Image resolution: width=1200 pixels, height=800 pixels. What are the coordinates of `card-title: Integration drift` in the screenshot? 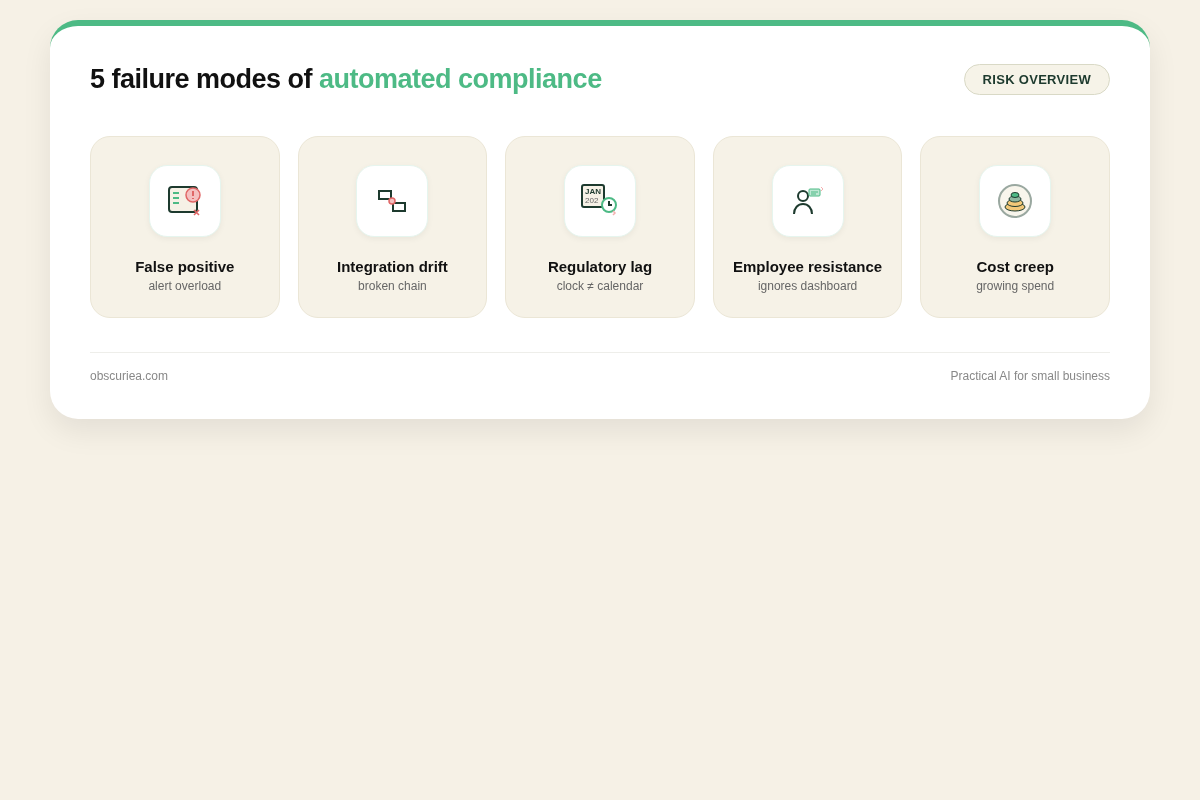 It's located at (392, 266).